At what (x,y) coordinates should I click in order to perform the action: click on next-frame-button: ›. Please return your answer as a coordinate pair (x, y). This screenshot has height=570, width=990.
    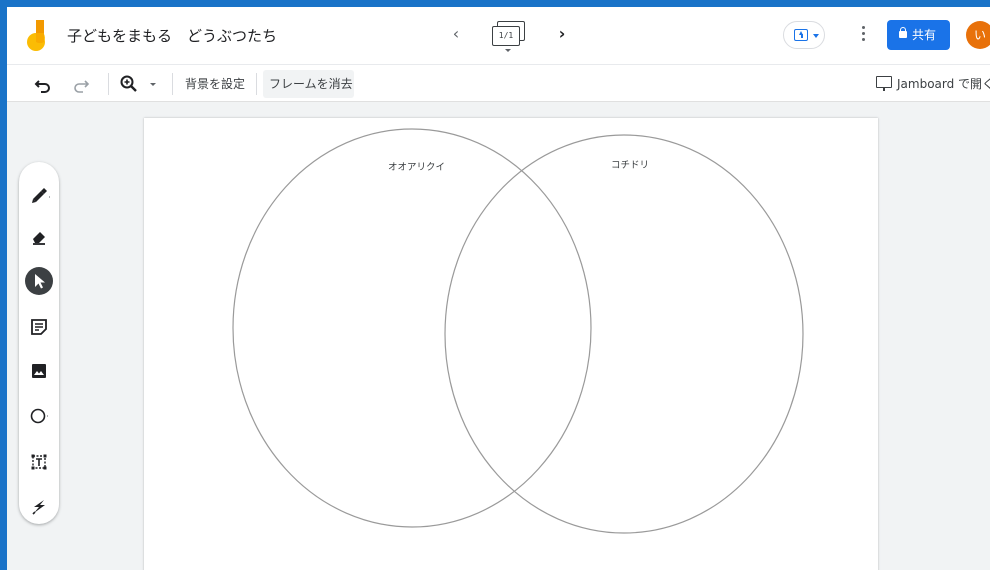
    Looking at the image, I should click on (562, 34).